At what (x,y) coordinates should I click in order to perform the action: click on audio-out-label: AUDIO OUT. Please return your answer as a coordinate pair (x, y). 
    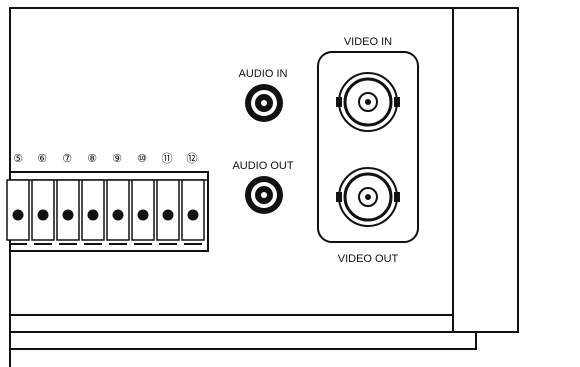
    Looking at the image, I should click on (262, 166).